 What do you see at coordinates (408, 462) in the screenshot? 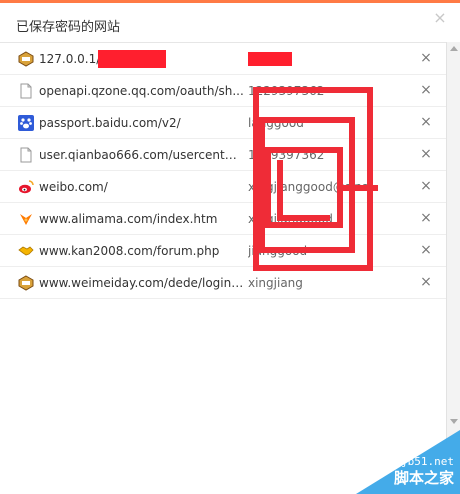
I see `watermark-logo: jb51.net 脚本之家` at bounding box center [408, 462].